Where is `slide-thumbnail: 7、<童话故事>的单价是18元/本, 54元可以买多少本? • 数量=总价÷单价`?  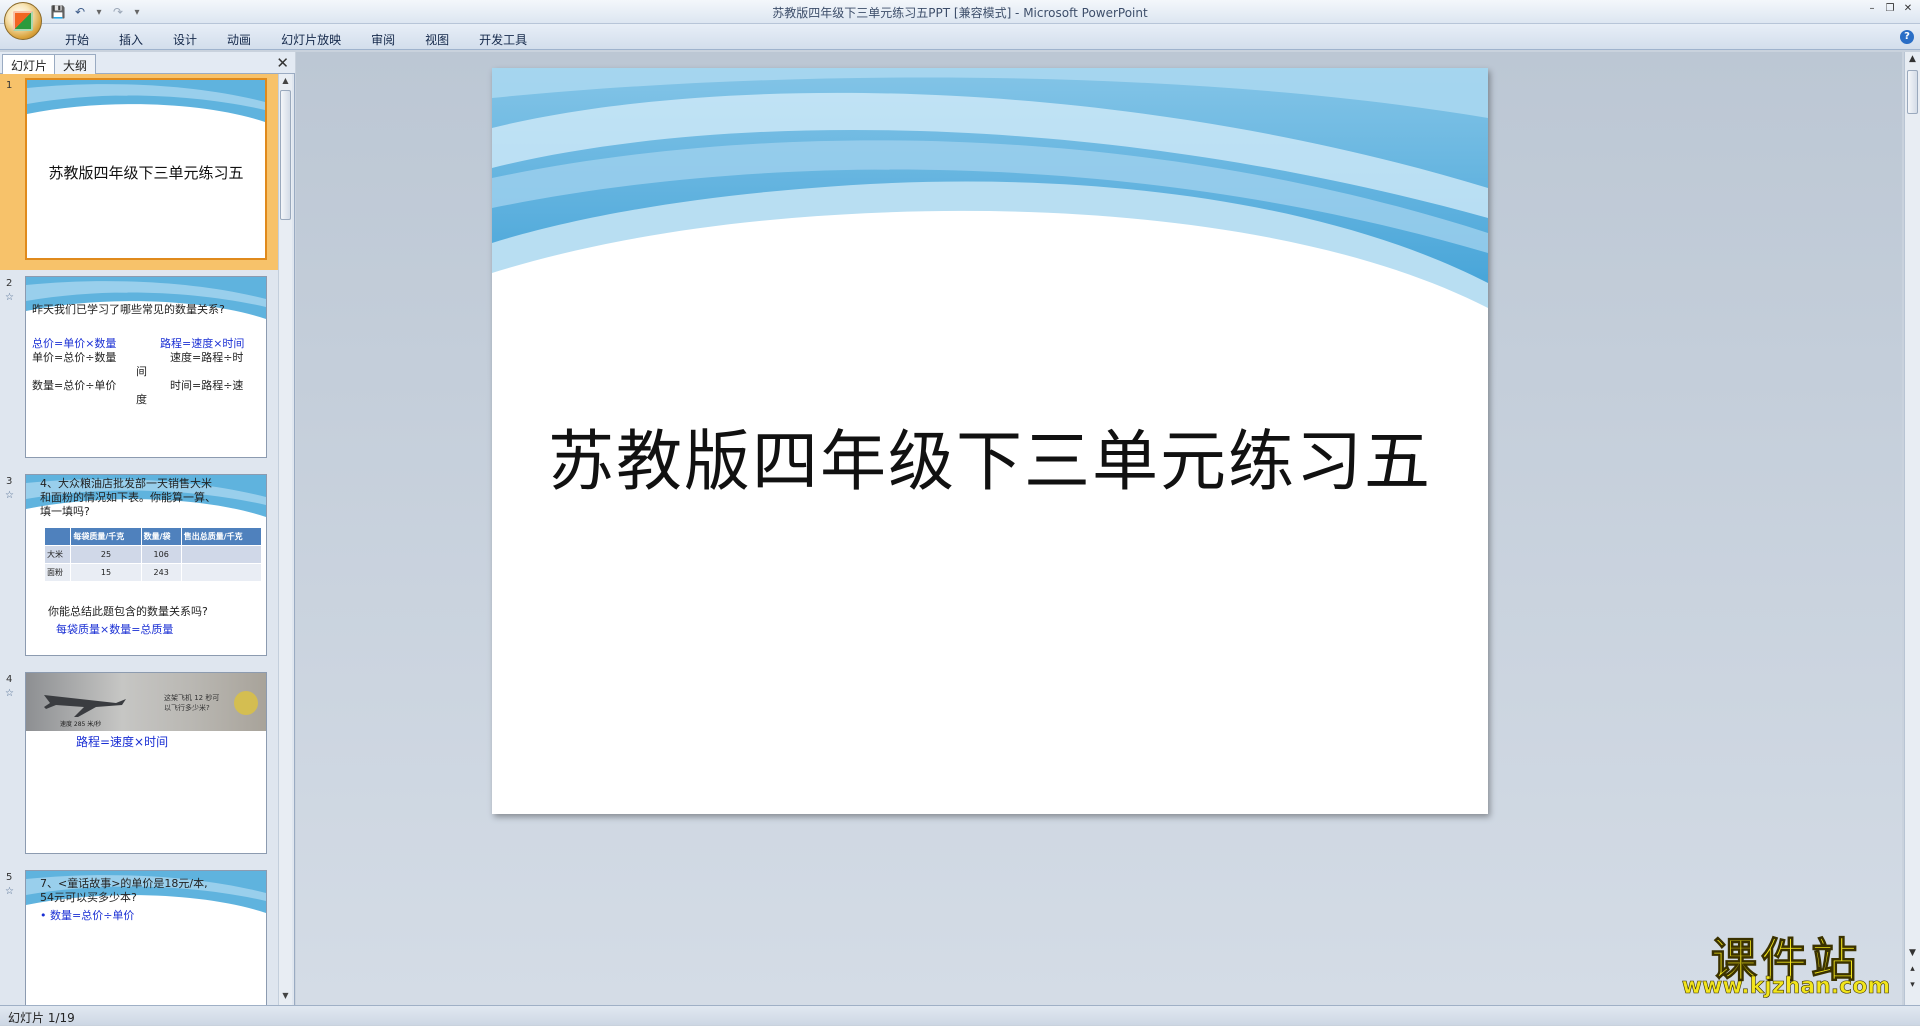
slide-thumbnail: 7、<童话故事>的单价是18元/本, 54元可以买多少本? • 数量=总价÷单价 is located at coordinates (146, 937).